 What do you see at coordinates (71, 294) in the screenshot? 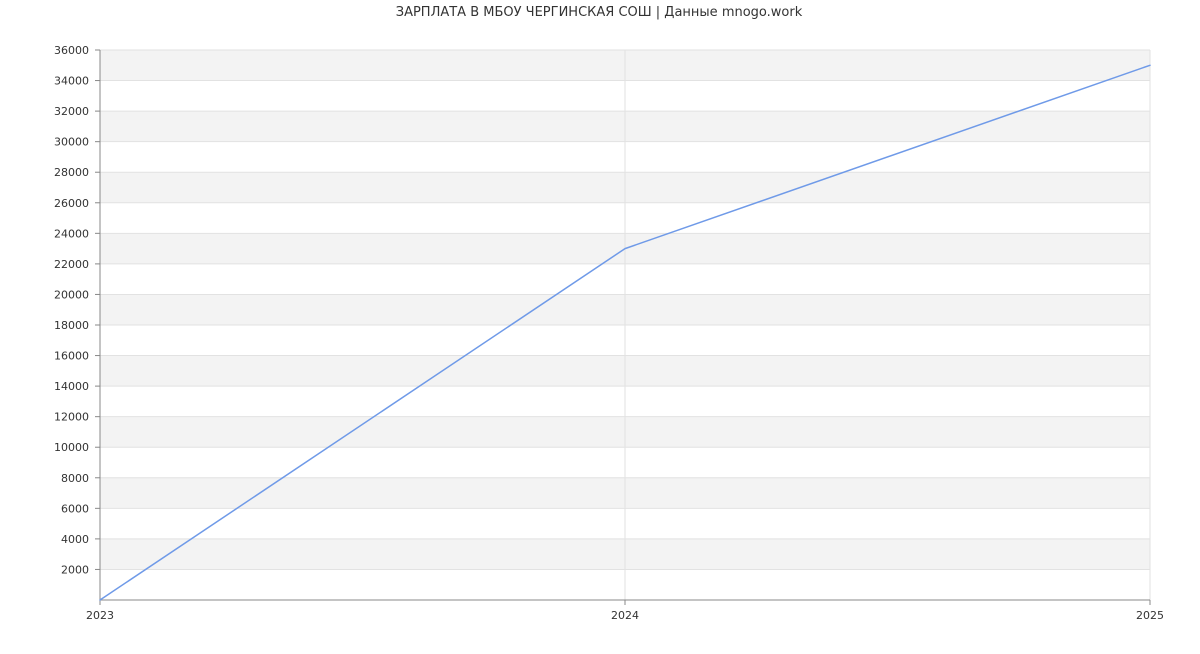
I see `y-tick-label: 20000` at bounding box center [71, 294].